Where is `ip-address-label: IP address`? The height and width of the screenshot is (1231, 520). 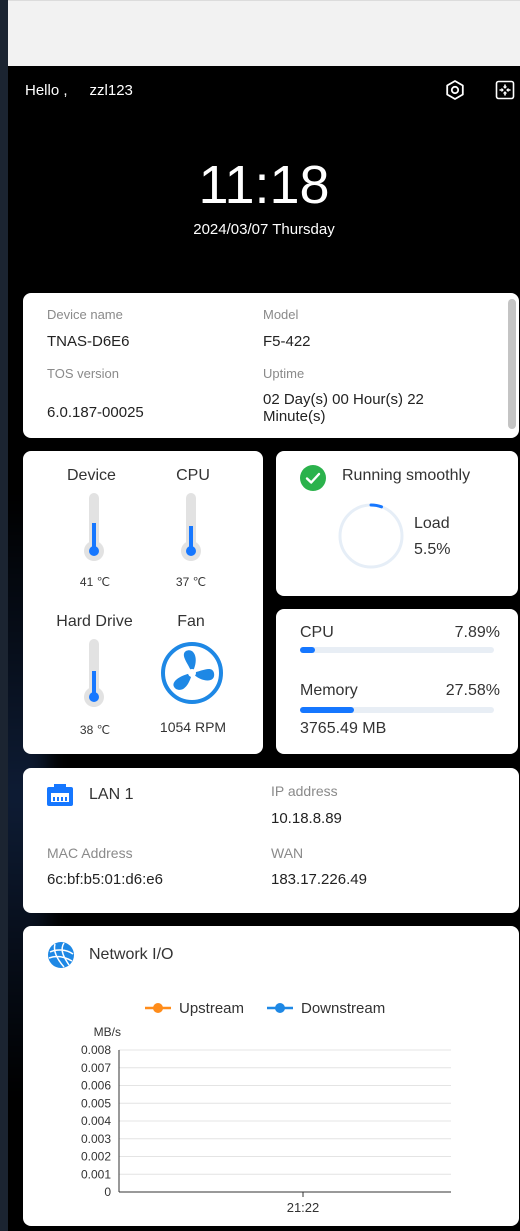
ip-address-label: IP address is located at coordinates (304, 791).